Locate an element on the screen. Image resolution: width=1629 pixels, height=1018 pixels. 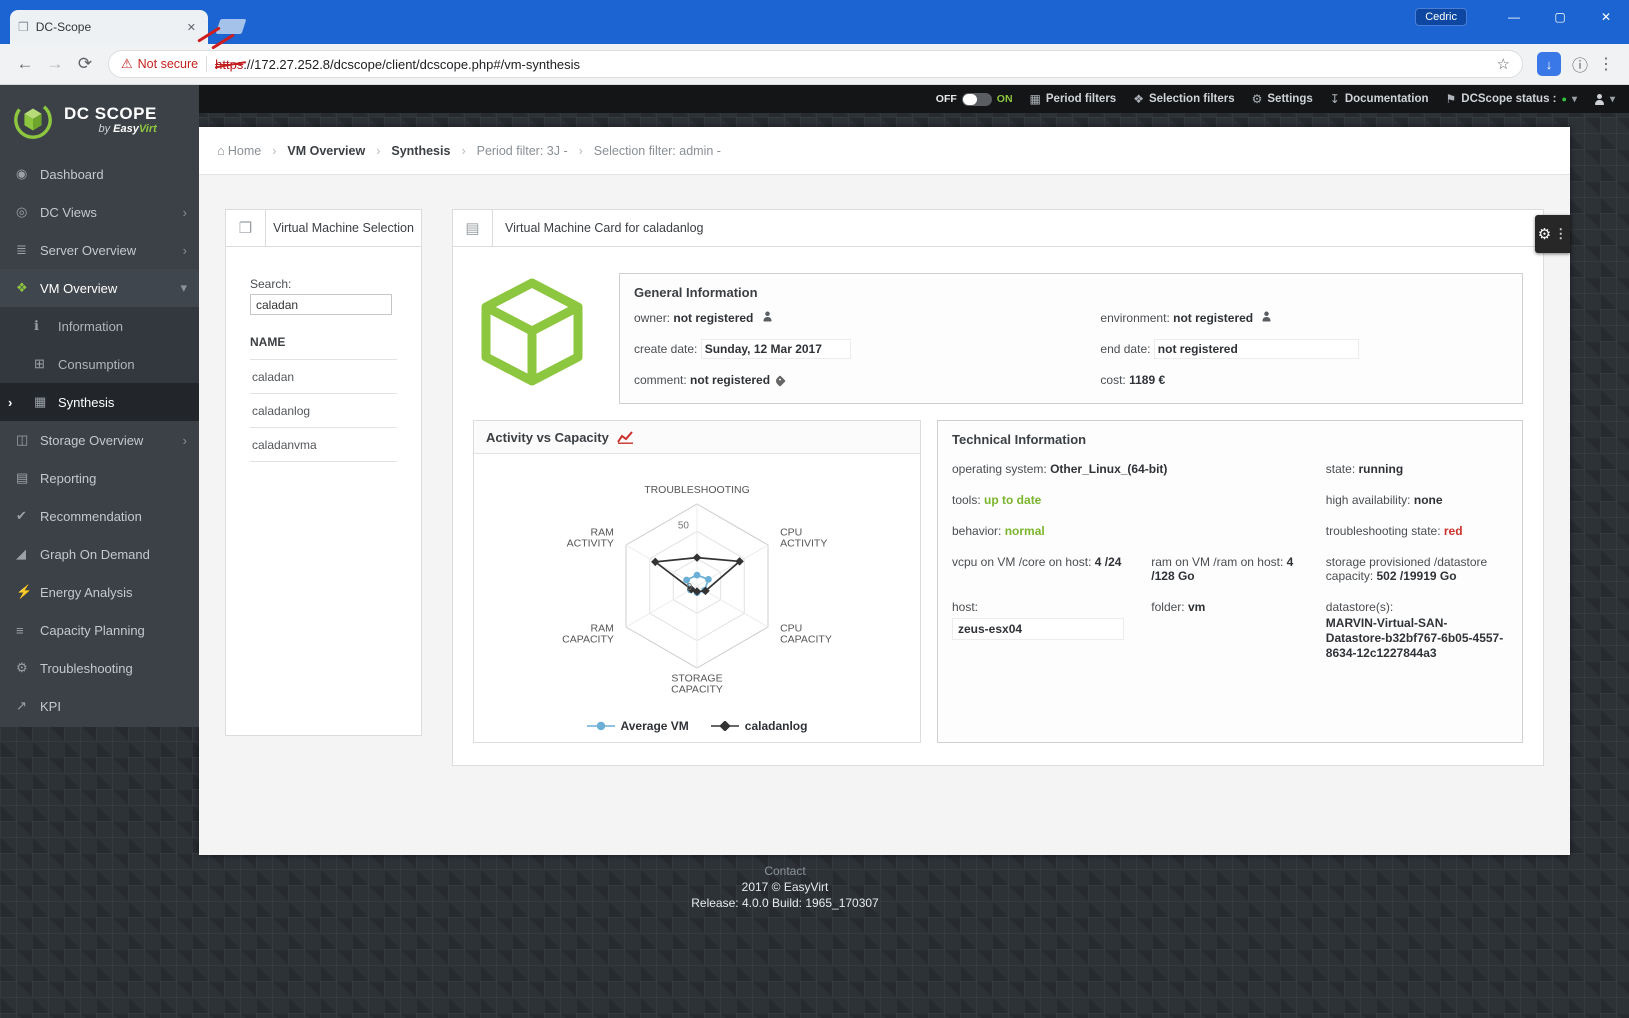
end-date-row: end date: not registered is located at coordinates (1303, 349).